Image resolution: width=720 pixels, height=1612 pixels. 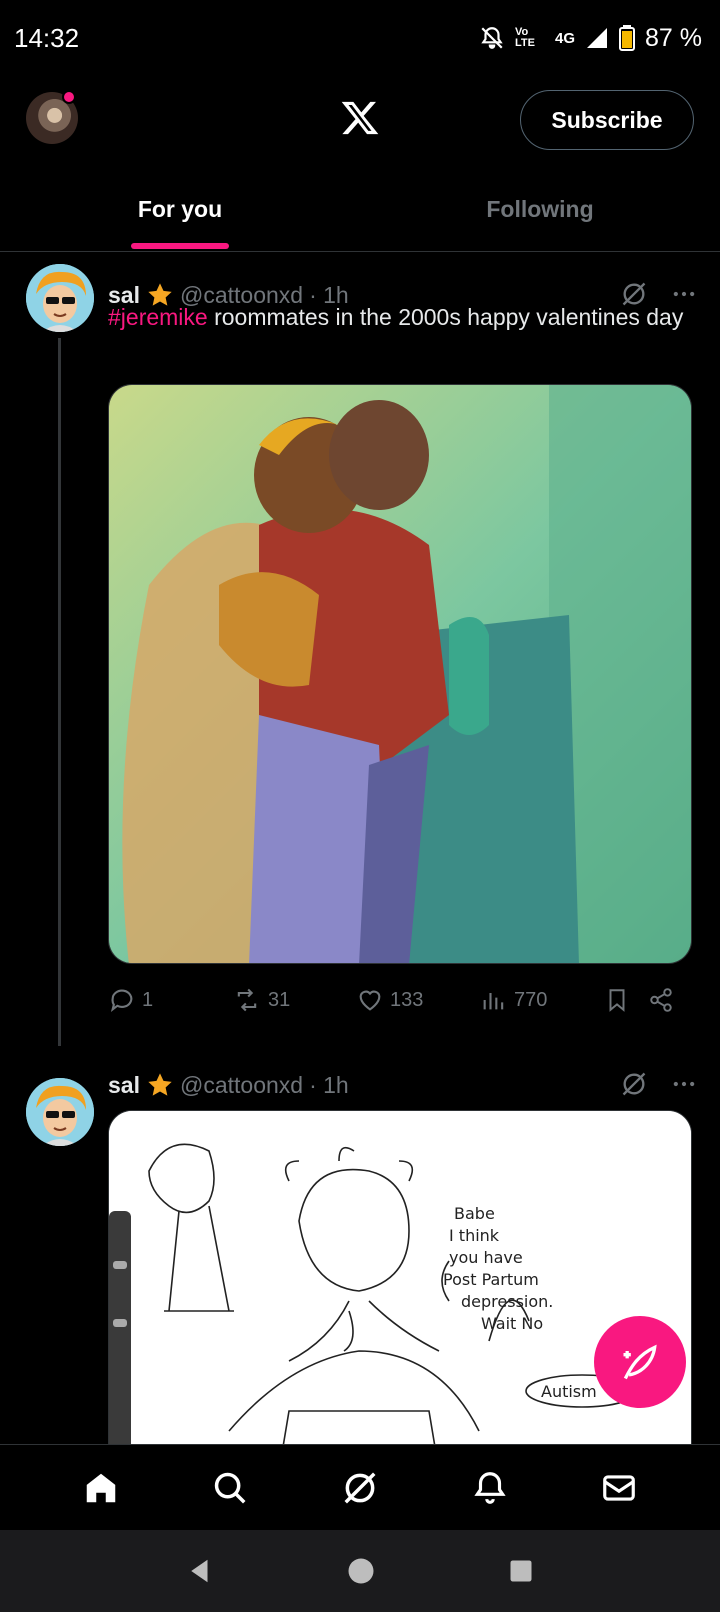 I want to click on app-header: Subscribe, so click(x=360, y=122).